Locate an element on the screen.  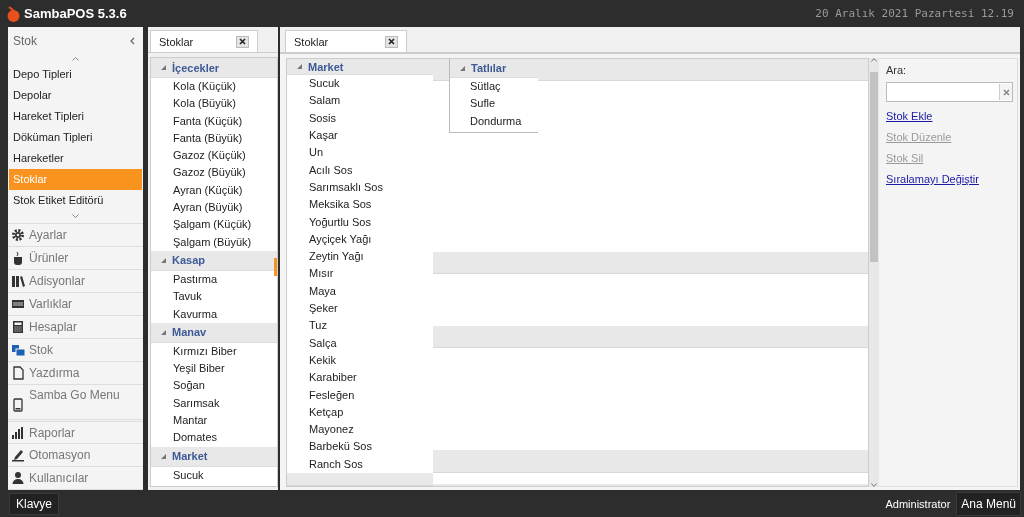
app-title: SambaPOS 5.3.6 is located at coordinates (75, 13).